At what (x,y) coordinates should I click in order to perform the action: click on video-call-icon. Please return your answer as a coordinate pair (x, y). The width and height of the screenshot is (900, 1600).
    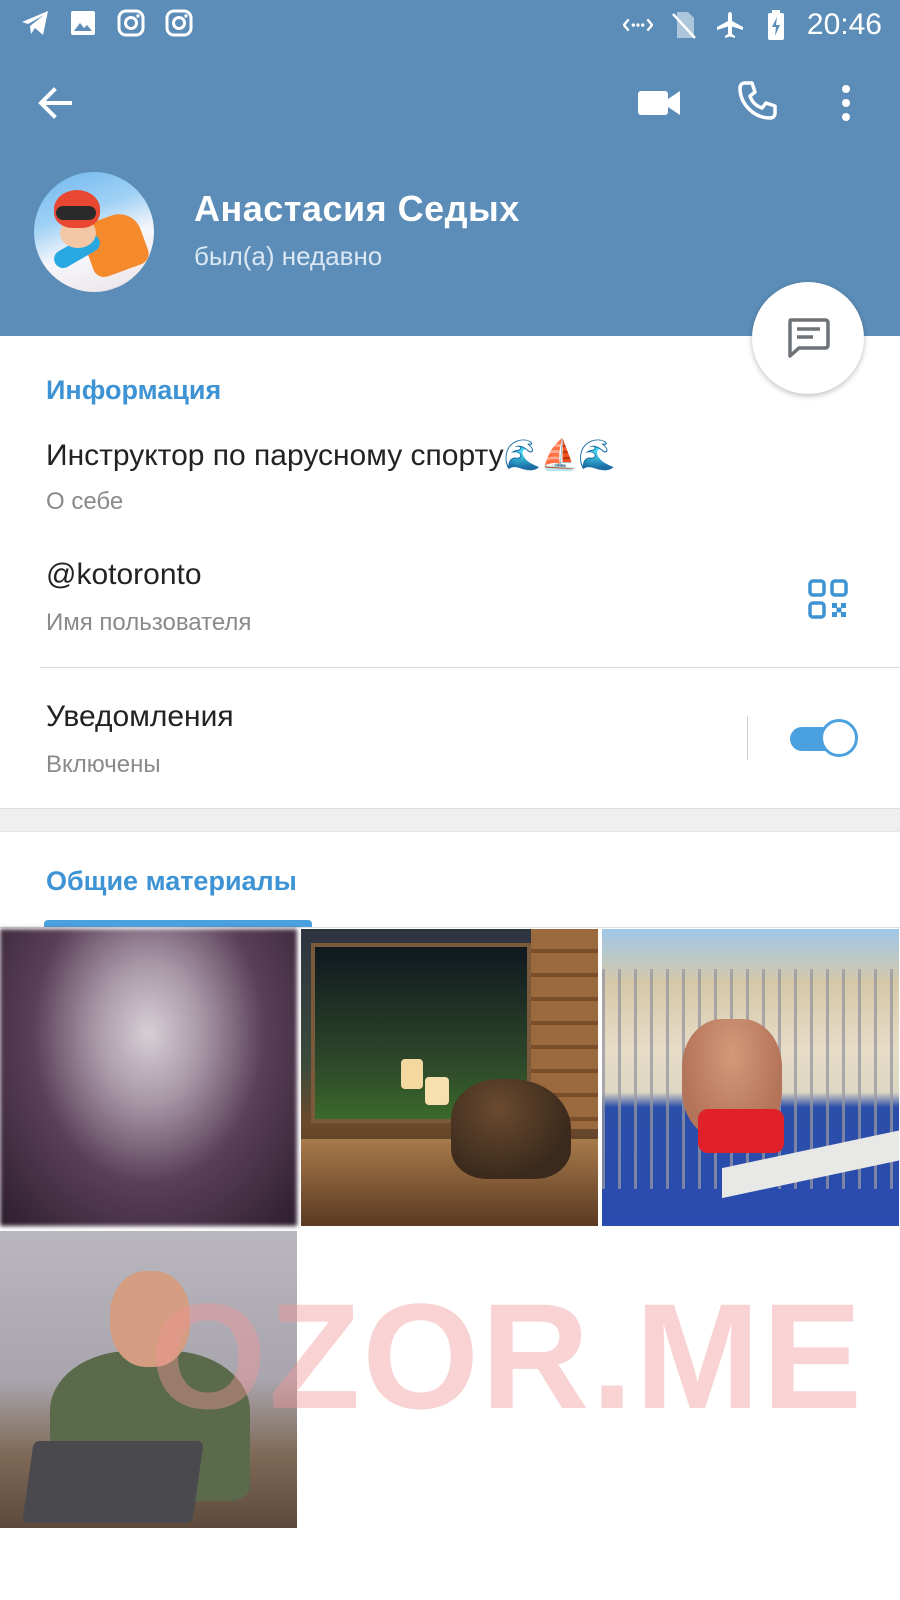
    Looking at the image, I should click on (659, 103).